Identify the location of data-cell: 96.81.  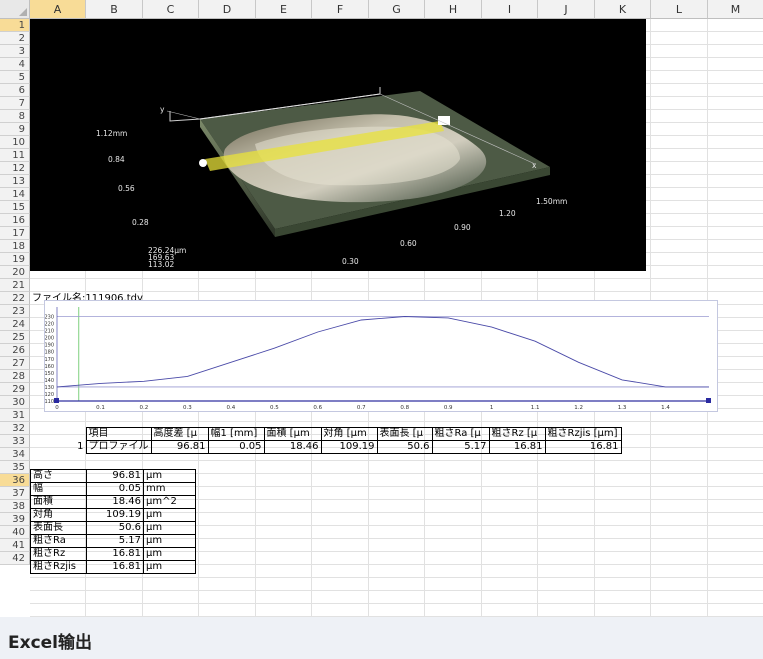
(179, 447).